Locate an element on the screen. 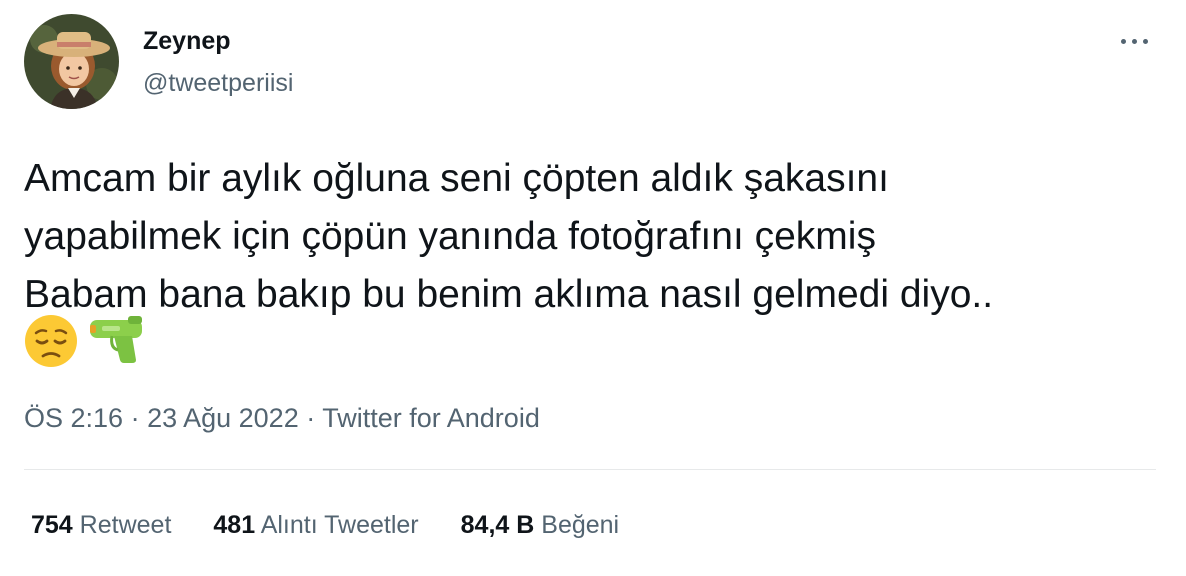 The image size is (1186, 576). divider is located at coordinates (590, 469).